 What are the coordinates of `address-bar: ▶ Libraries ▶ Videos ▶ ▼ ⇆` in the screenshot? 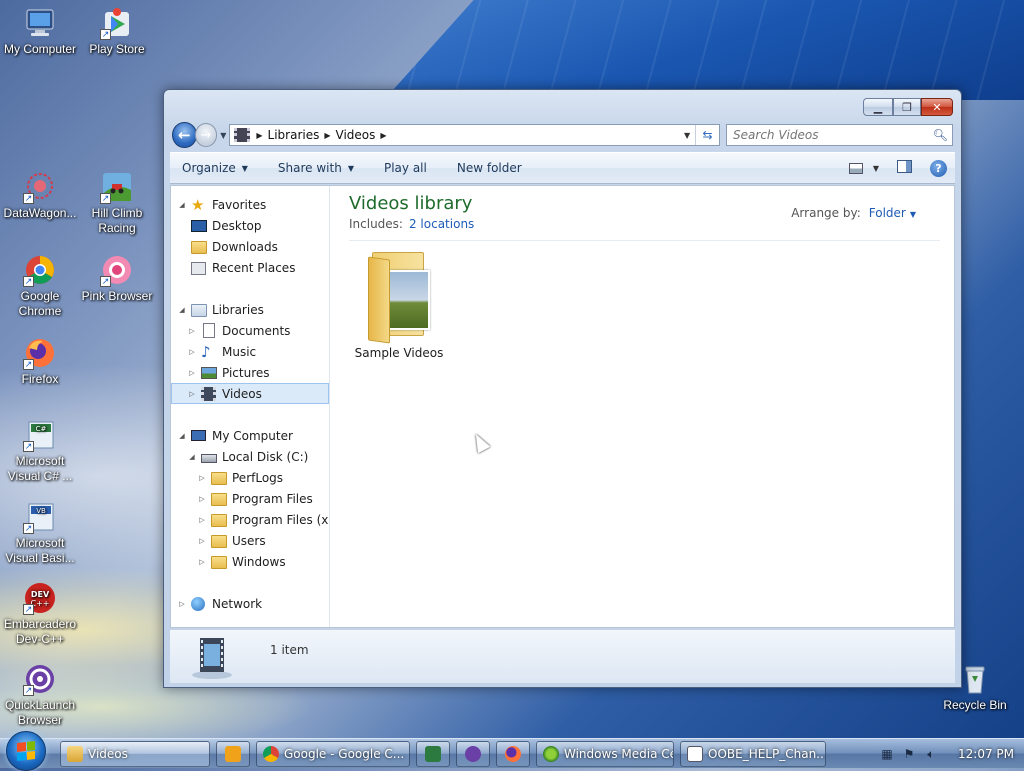 It's located at (475, 135).